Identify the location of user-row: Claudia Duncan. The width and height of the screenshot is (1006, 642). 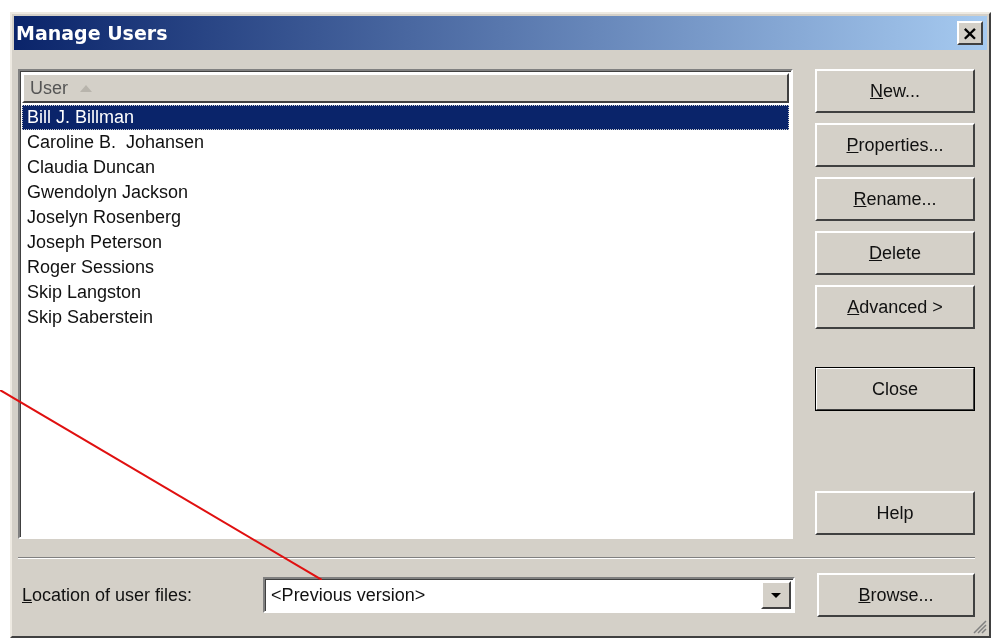
(405, 167).